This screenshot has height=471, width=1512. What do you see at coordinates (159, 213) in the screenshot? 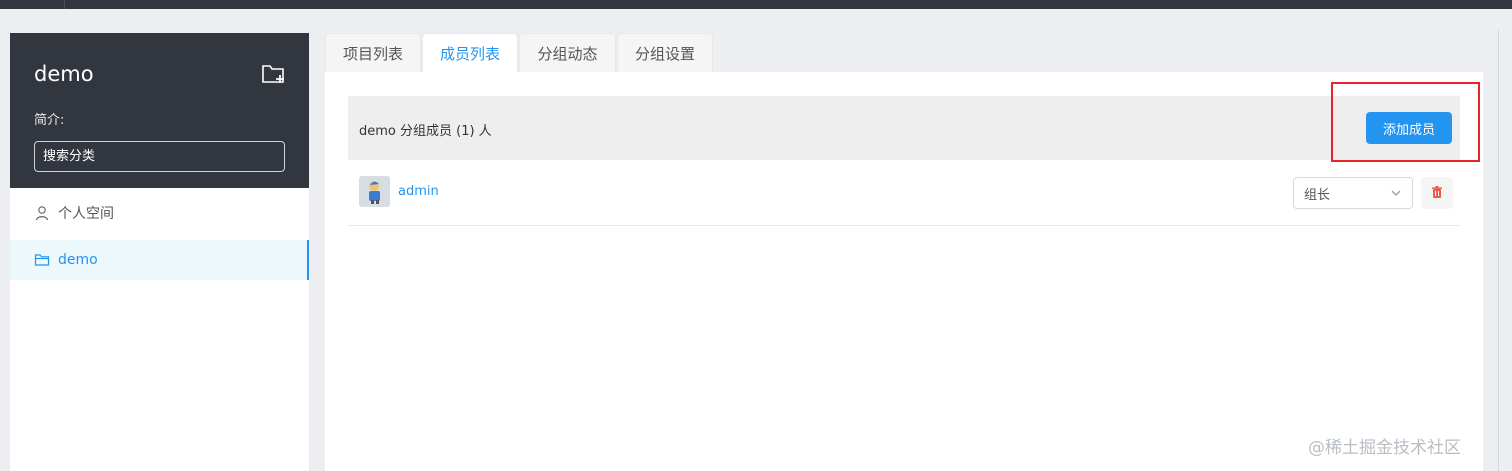
I see `sidebar-item-personal-space: 个人空间` at bounding box center [159, 213].